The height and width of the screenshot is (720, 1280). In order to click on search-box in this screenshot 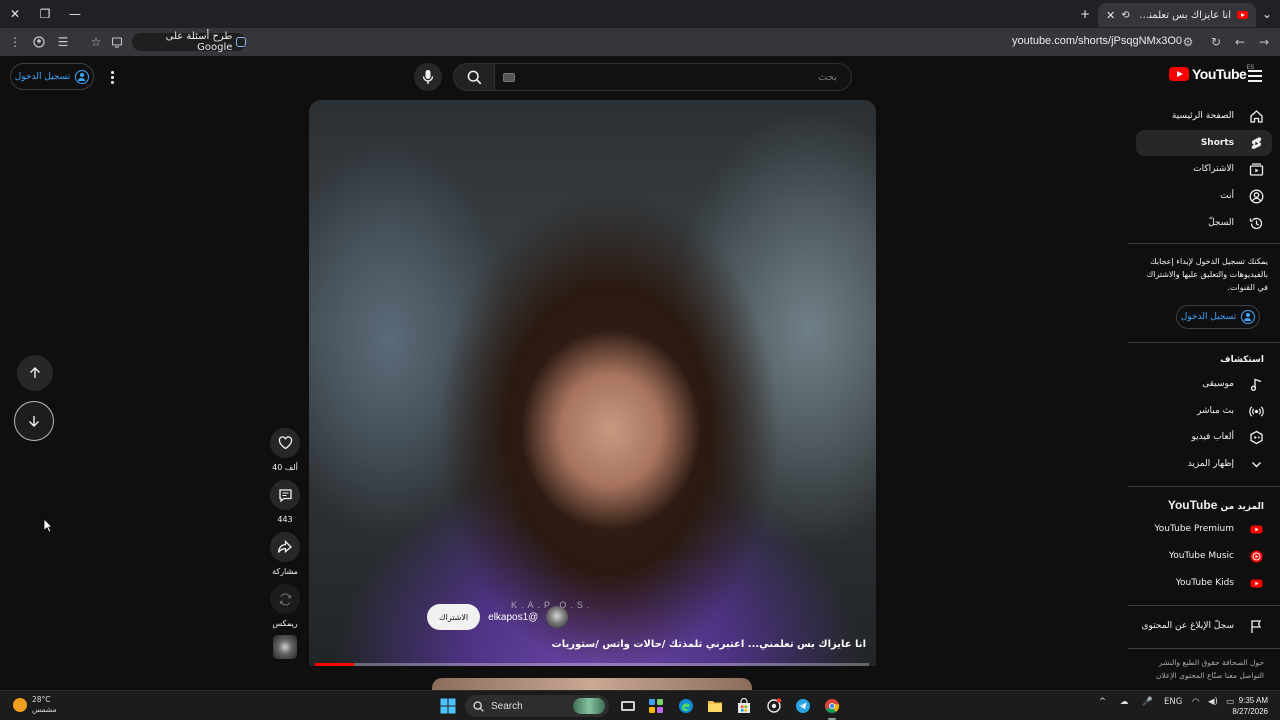, I will do `click(673, 77)`.